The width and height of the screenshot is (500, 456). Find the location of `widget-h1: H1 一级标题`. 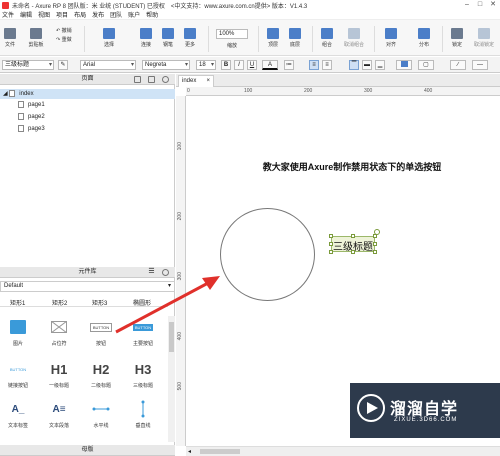

widget-h1: H1 一级标题 is located at coordinates (59, 375).